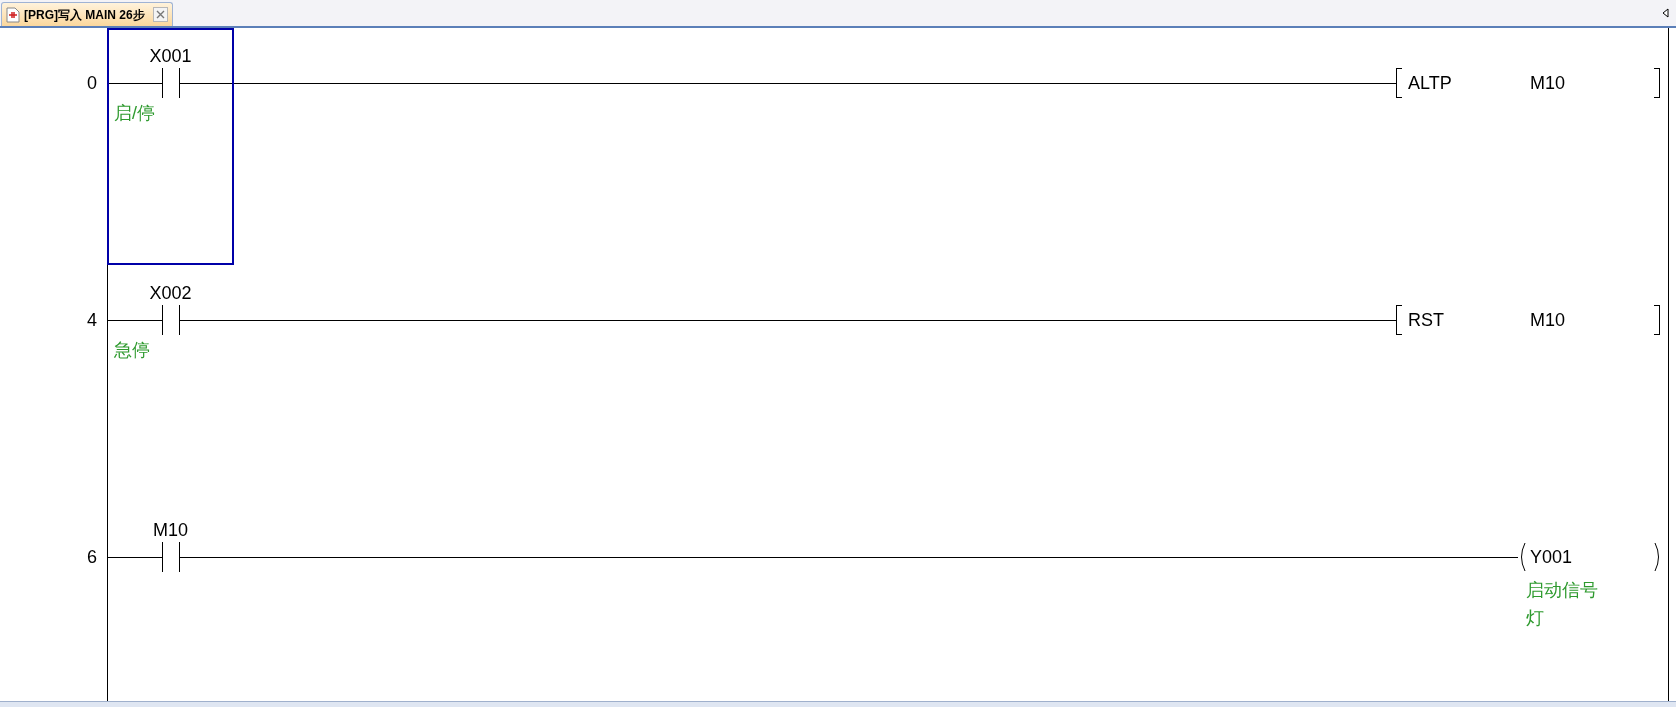 This screenshot has width=1676, height=707. I want to click on wire-line, so click(134, 83).